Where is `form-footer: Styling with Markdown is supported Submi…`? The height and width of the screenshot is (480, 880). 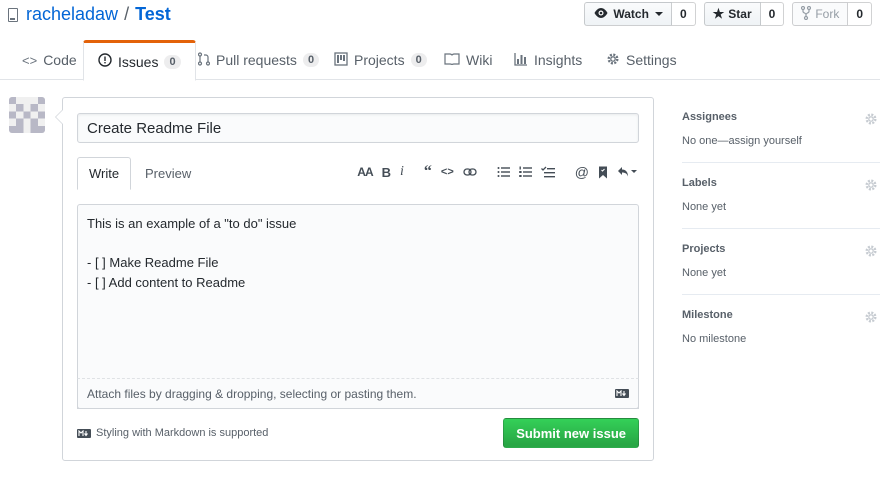
form-footer: Styling with Markdown is supported Submi… is located at coordinates (358, 433).